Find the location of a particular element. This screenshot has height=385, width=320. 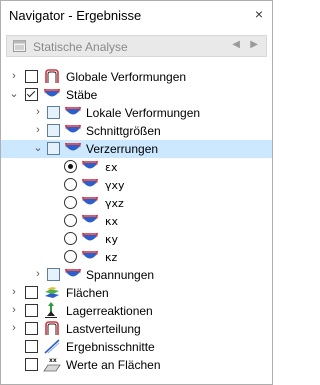

tree-item-strain-ky: κy is located at coordinates (136, 239).